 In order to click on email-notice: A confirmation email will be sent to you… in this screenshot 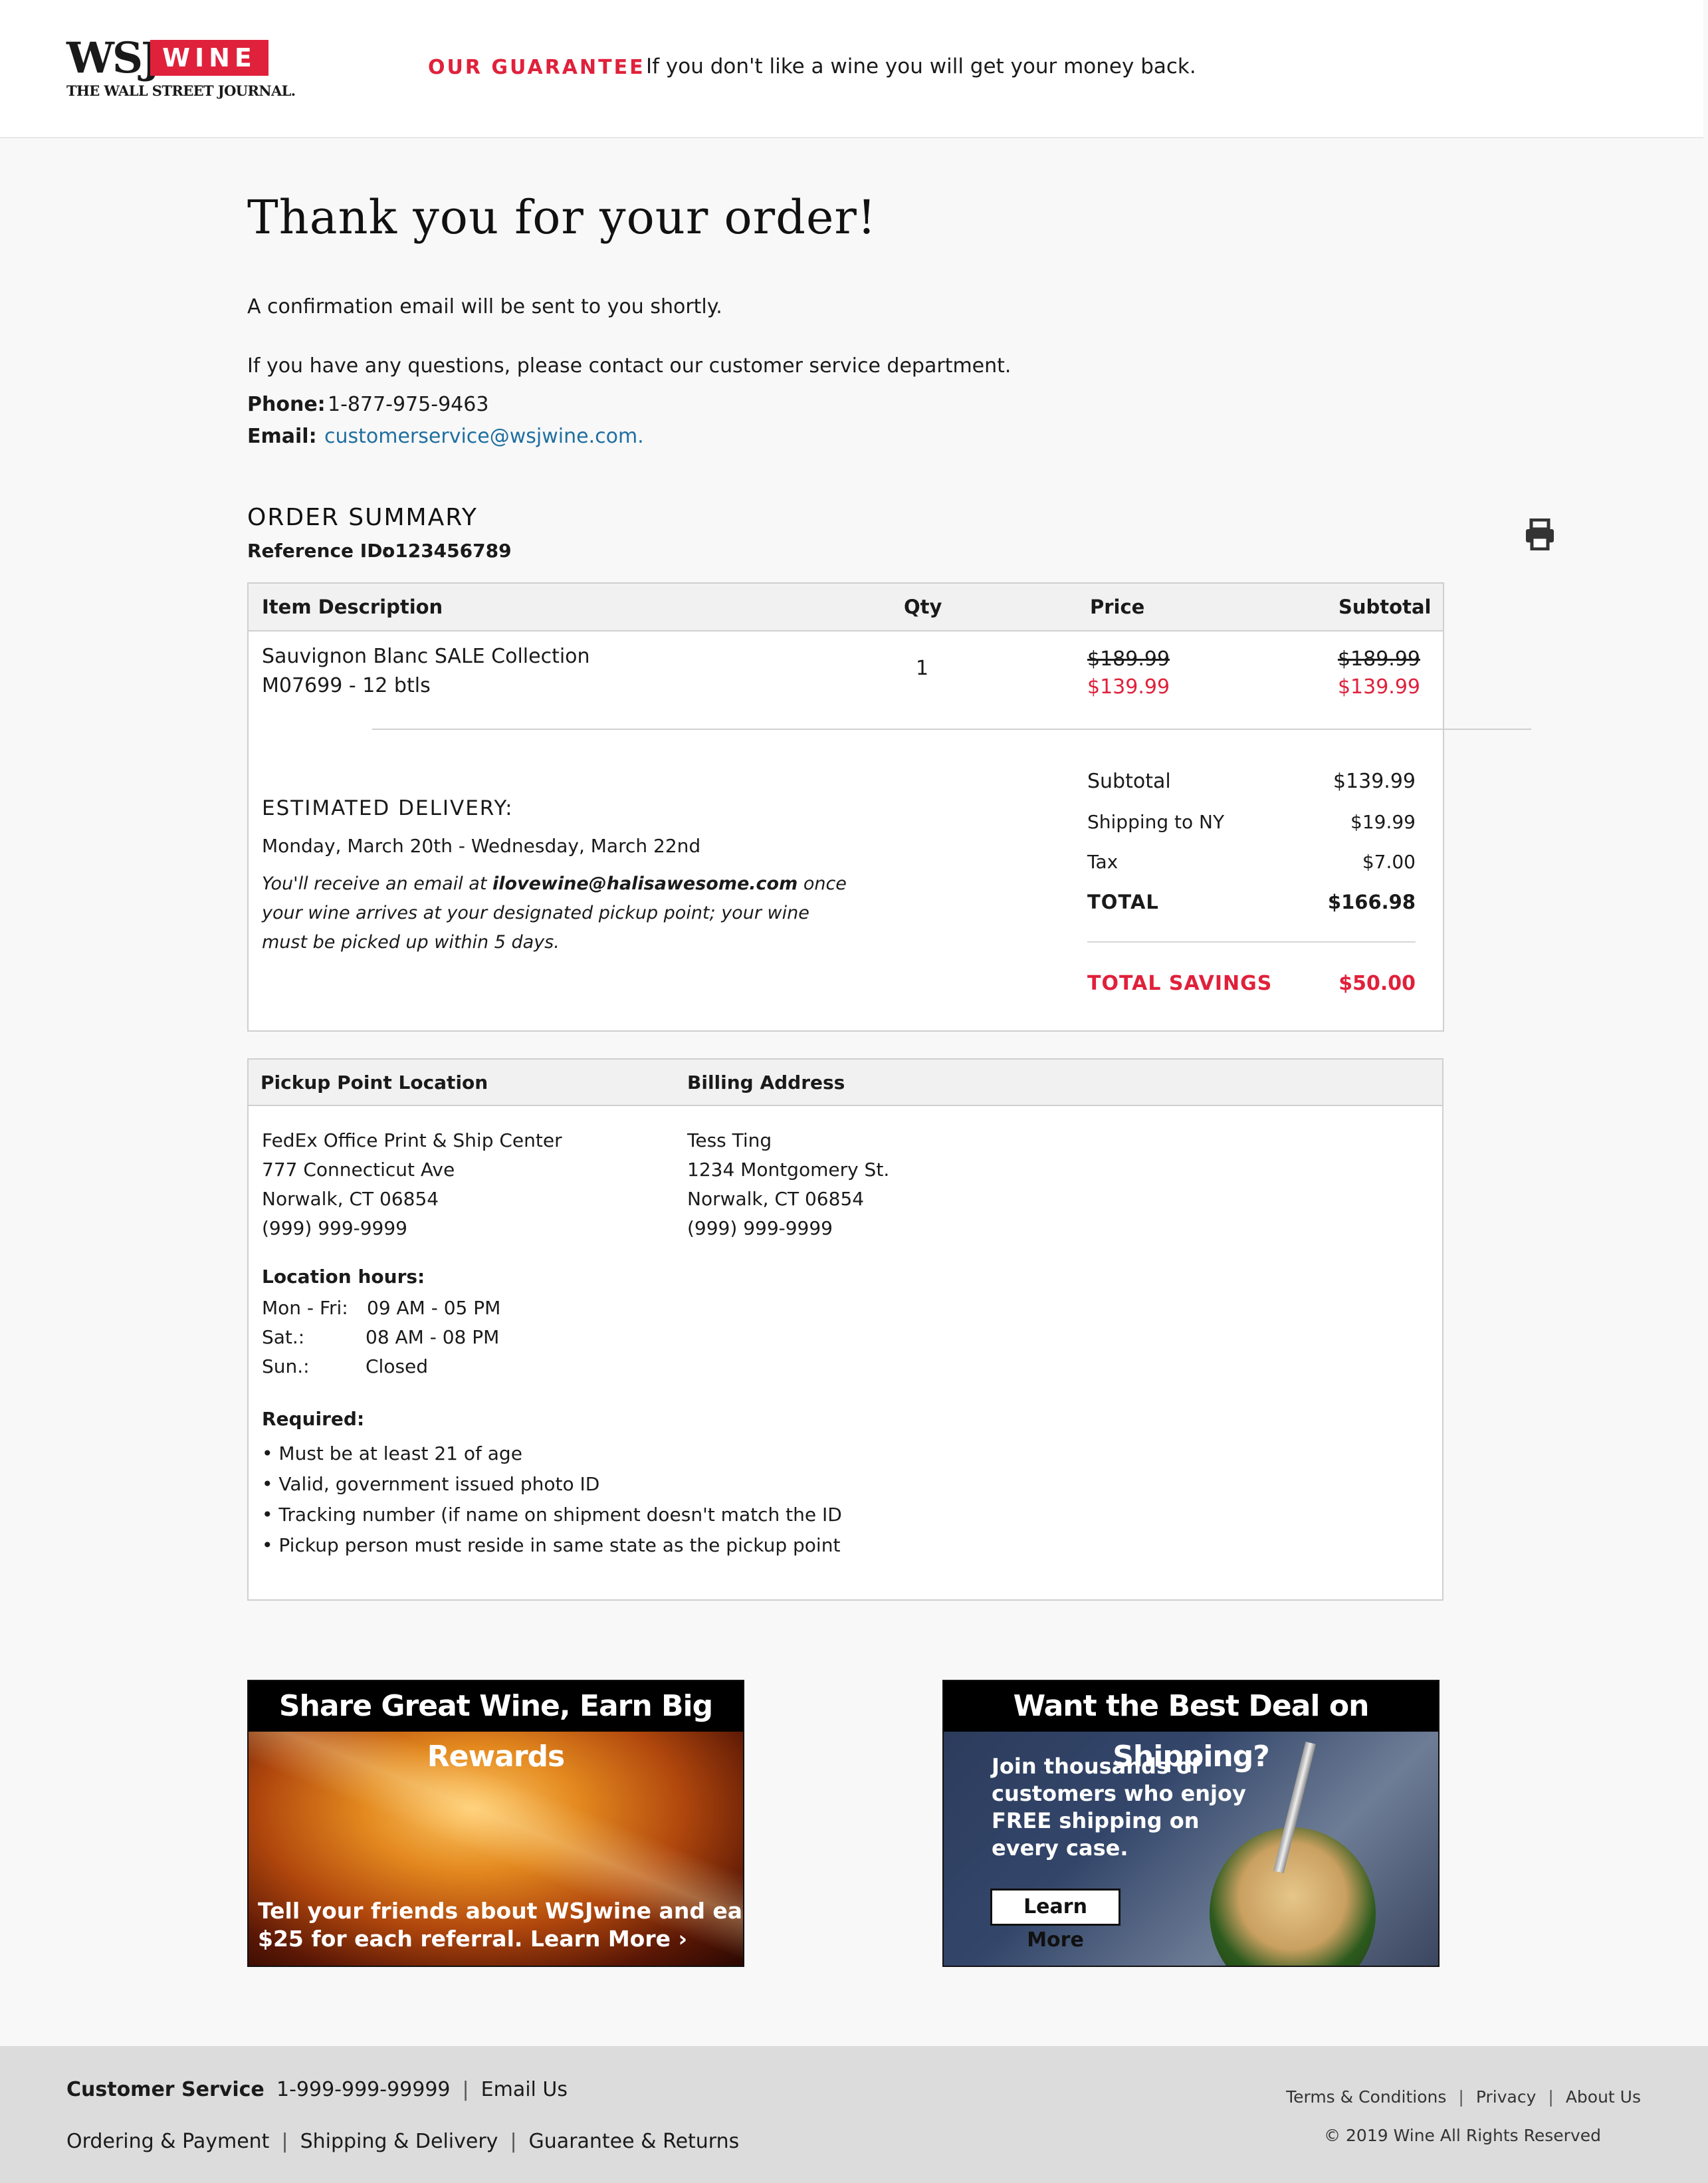, I will do `click(484, 306)`.